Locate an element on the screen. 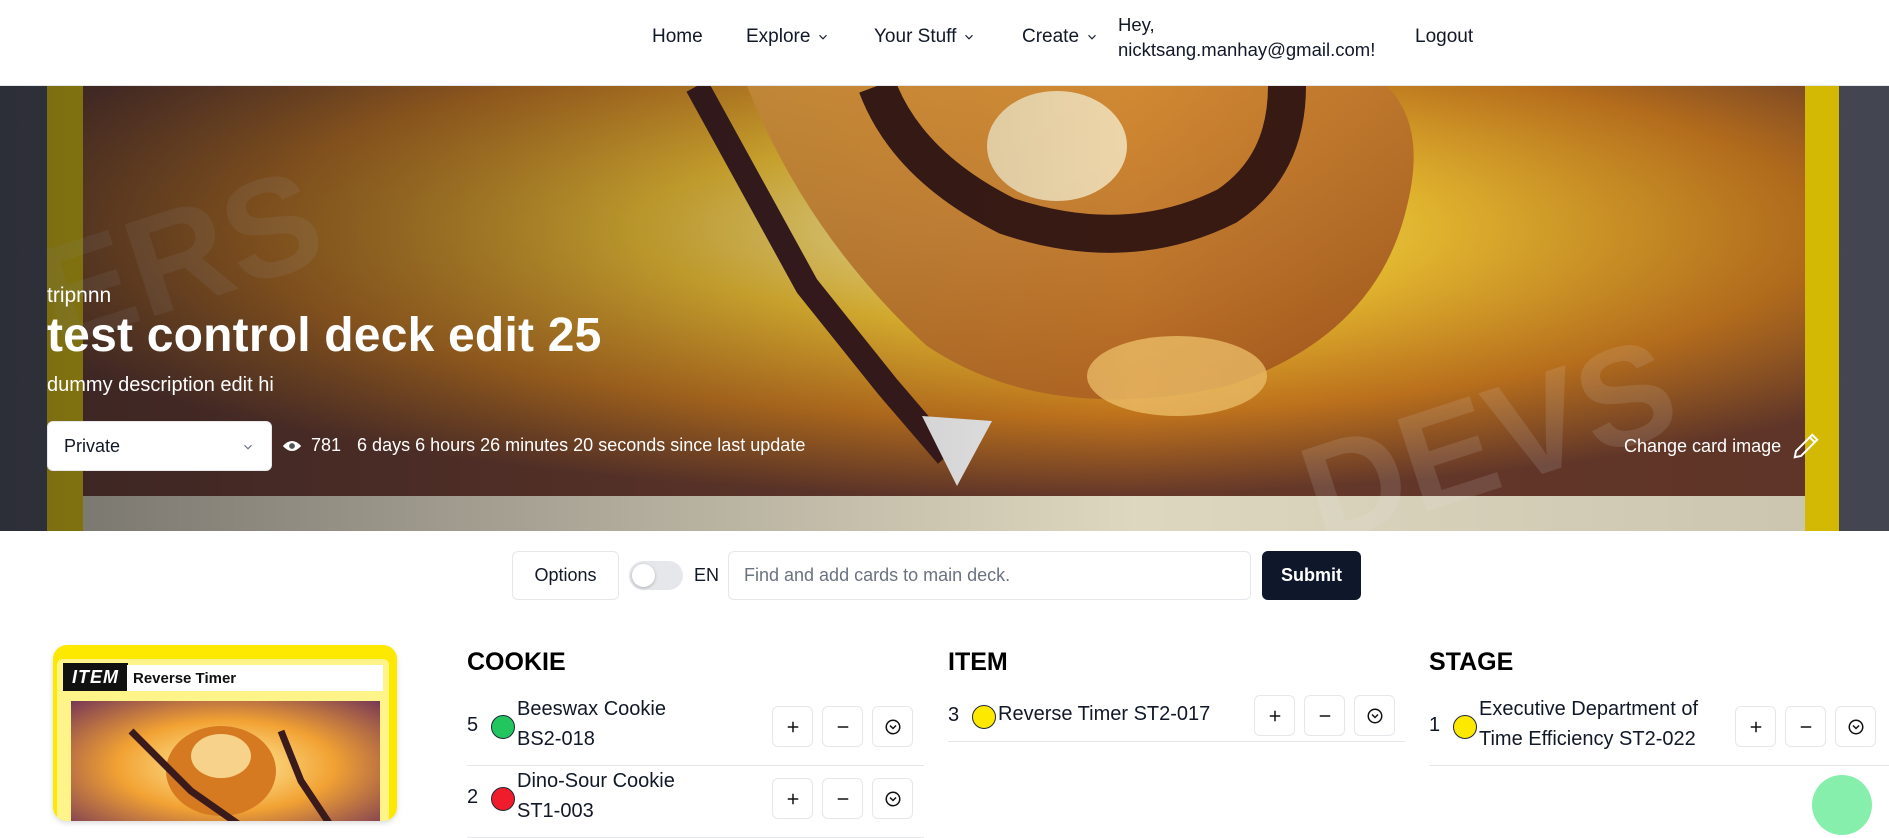  nav-explore-label: Explore is located at coordinates (778, 36).